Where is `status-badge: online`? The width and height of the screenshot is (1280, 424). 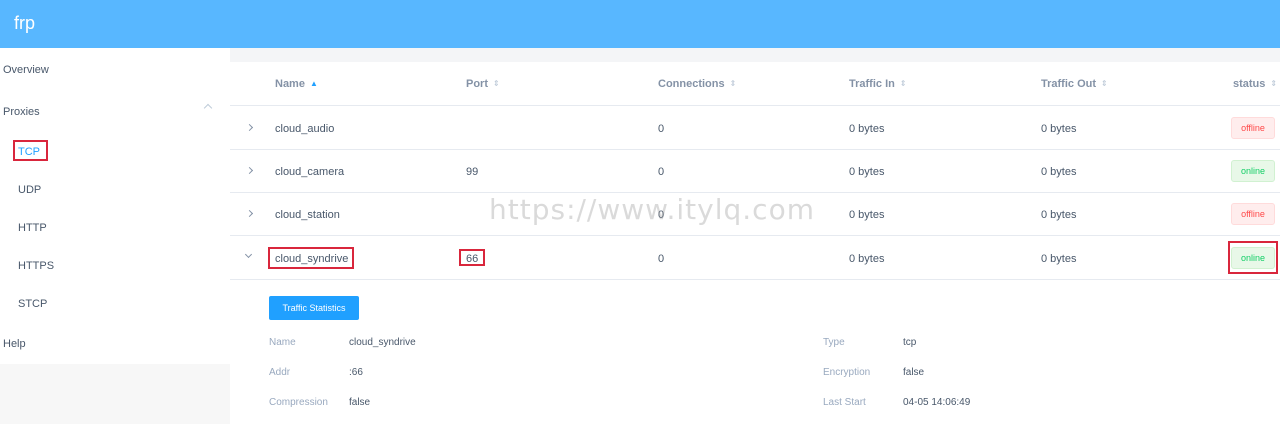
status-badge: online is located at coordinates (1253, 171).